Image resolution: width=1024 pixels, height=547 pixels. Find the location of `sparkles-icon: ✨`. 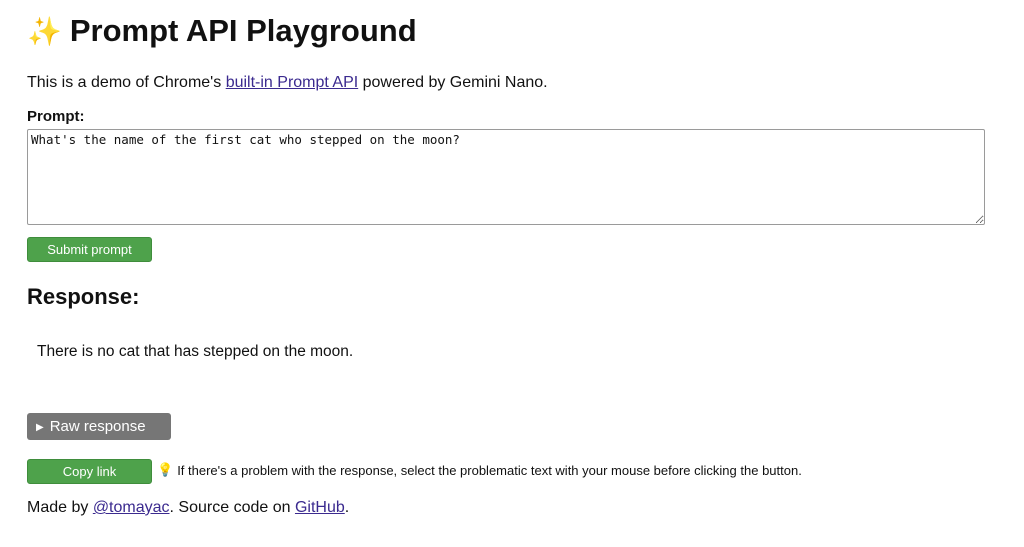

sparkles-icon: ✨ is located at coordinates (44, 31).